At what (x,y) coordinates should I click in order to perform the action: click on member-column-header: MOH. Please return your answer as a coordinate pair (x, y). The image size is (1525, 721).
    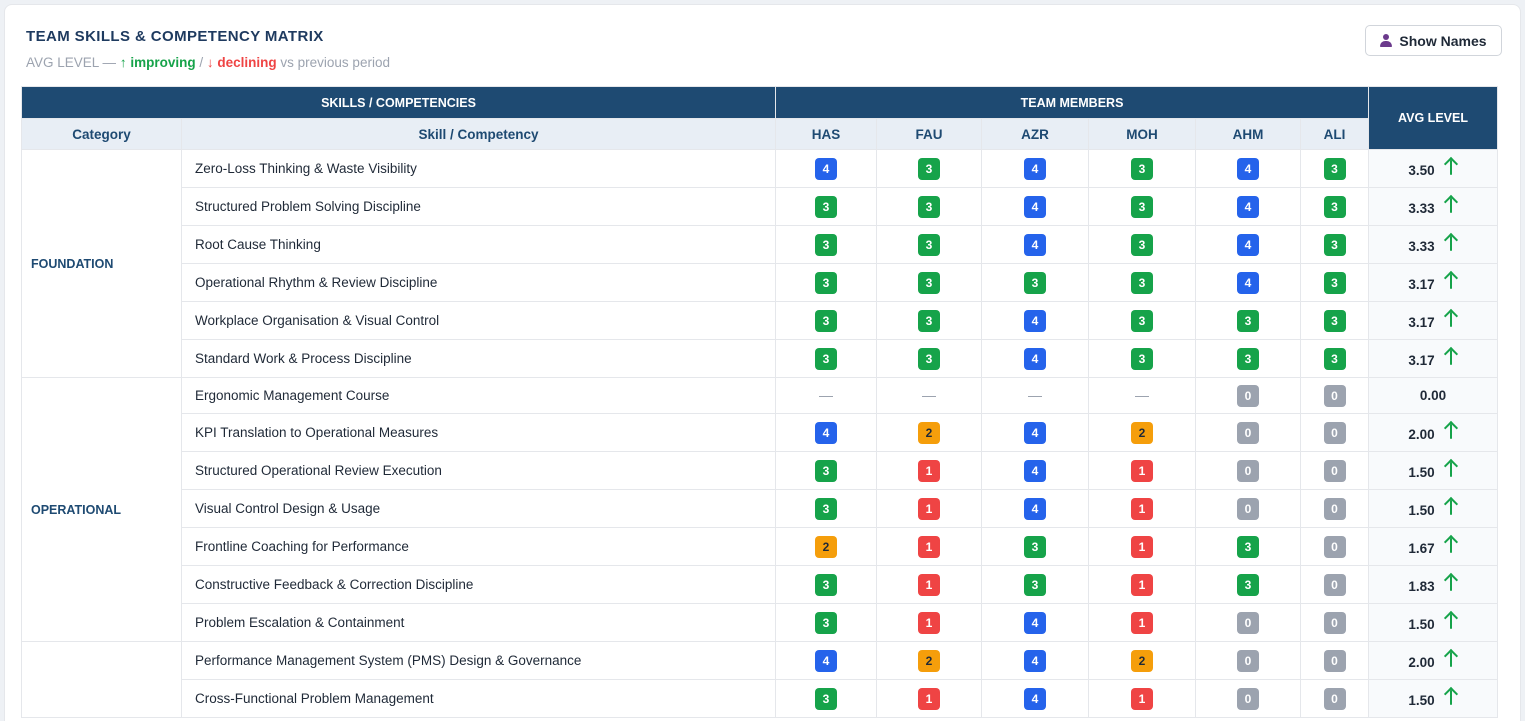
    Looking at the image, I should click on (1142, 134).